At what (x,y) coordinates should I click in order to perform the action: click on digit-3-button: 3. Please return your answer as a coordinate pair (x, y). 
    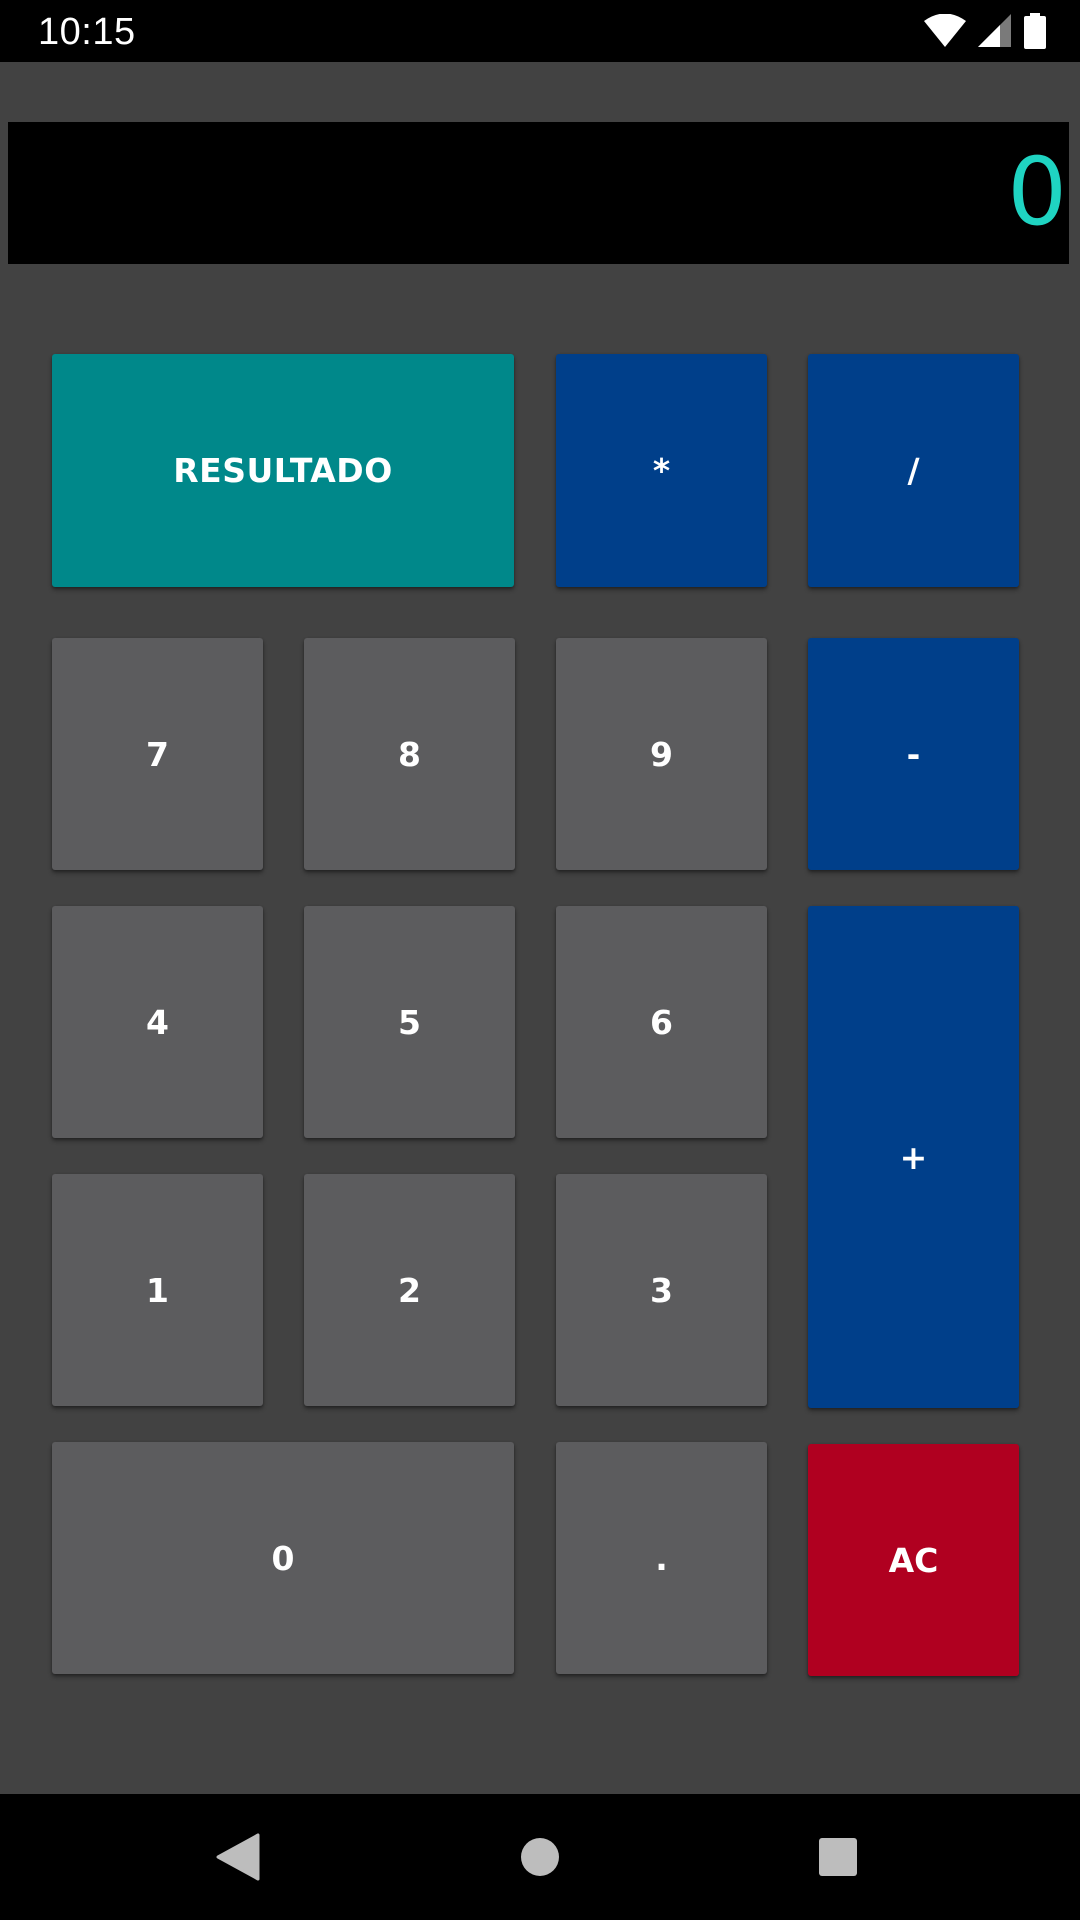
    Looking at the image, I should click on (661, 1290).